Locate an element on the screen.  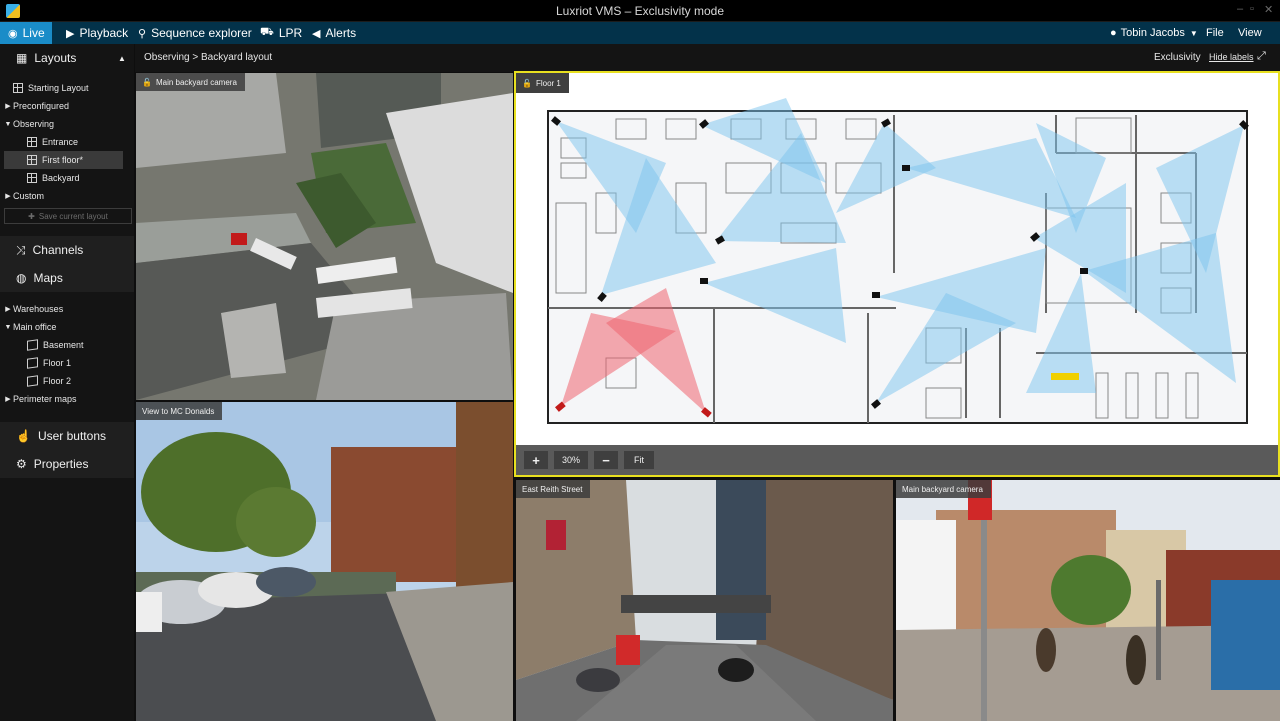
map-folder-label: Main office is located at coordinates (35, 327).